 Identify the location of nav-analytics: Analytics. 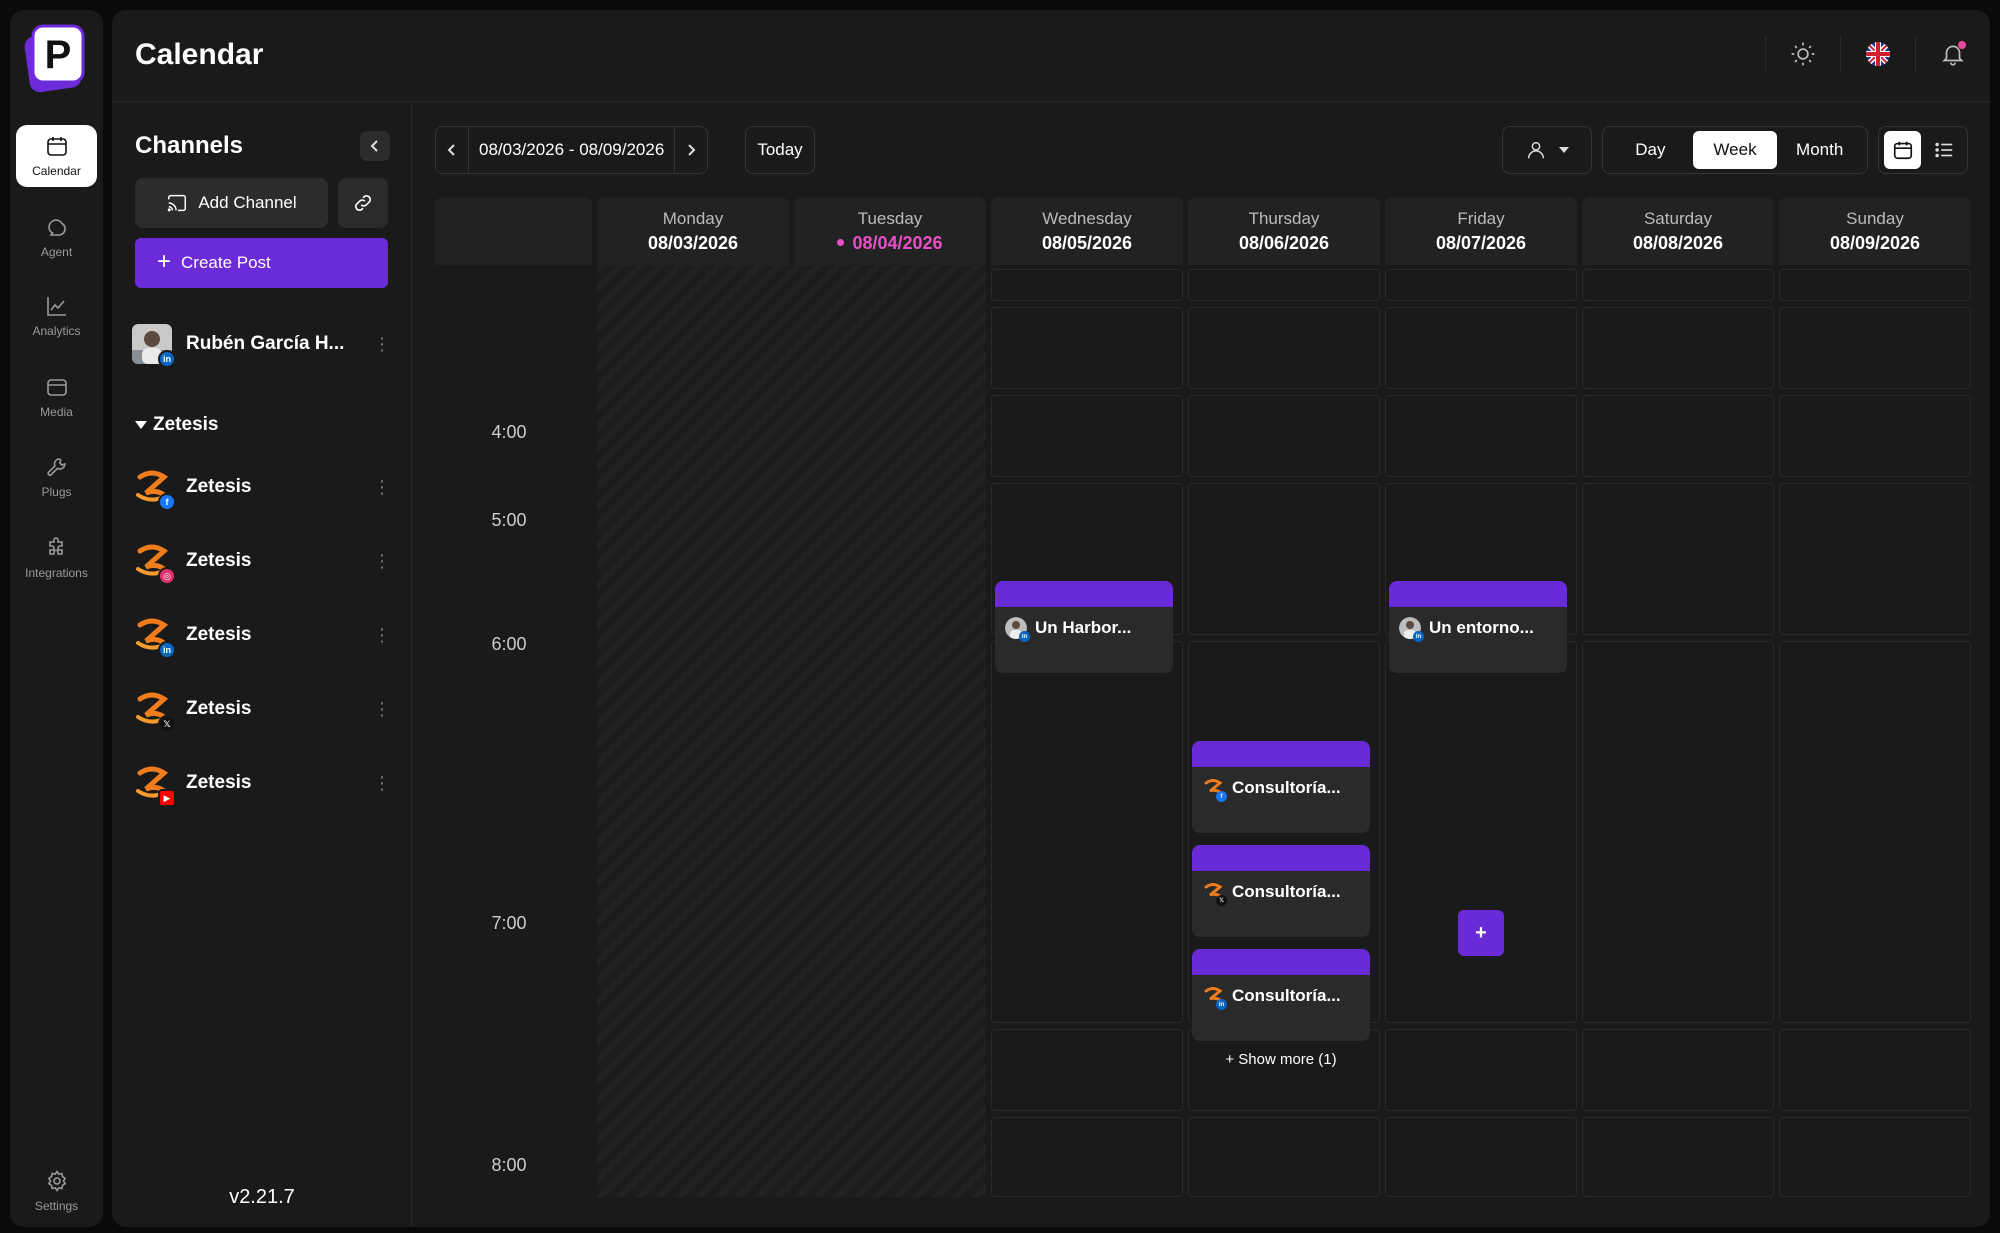
(56, 316).